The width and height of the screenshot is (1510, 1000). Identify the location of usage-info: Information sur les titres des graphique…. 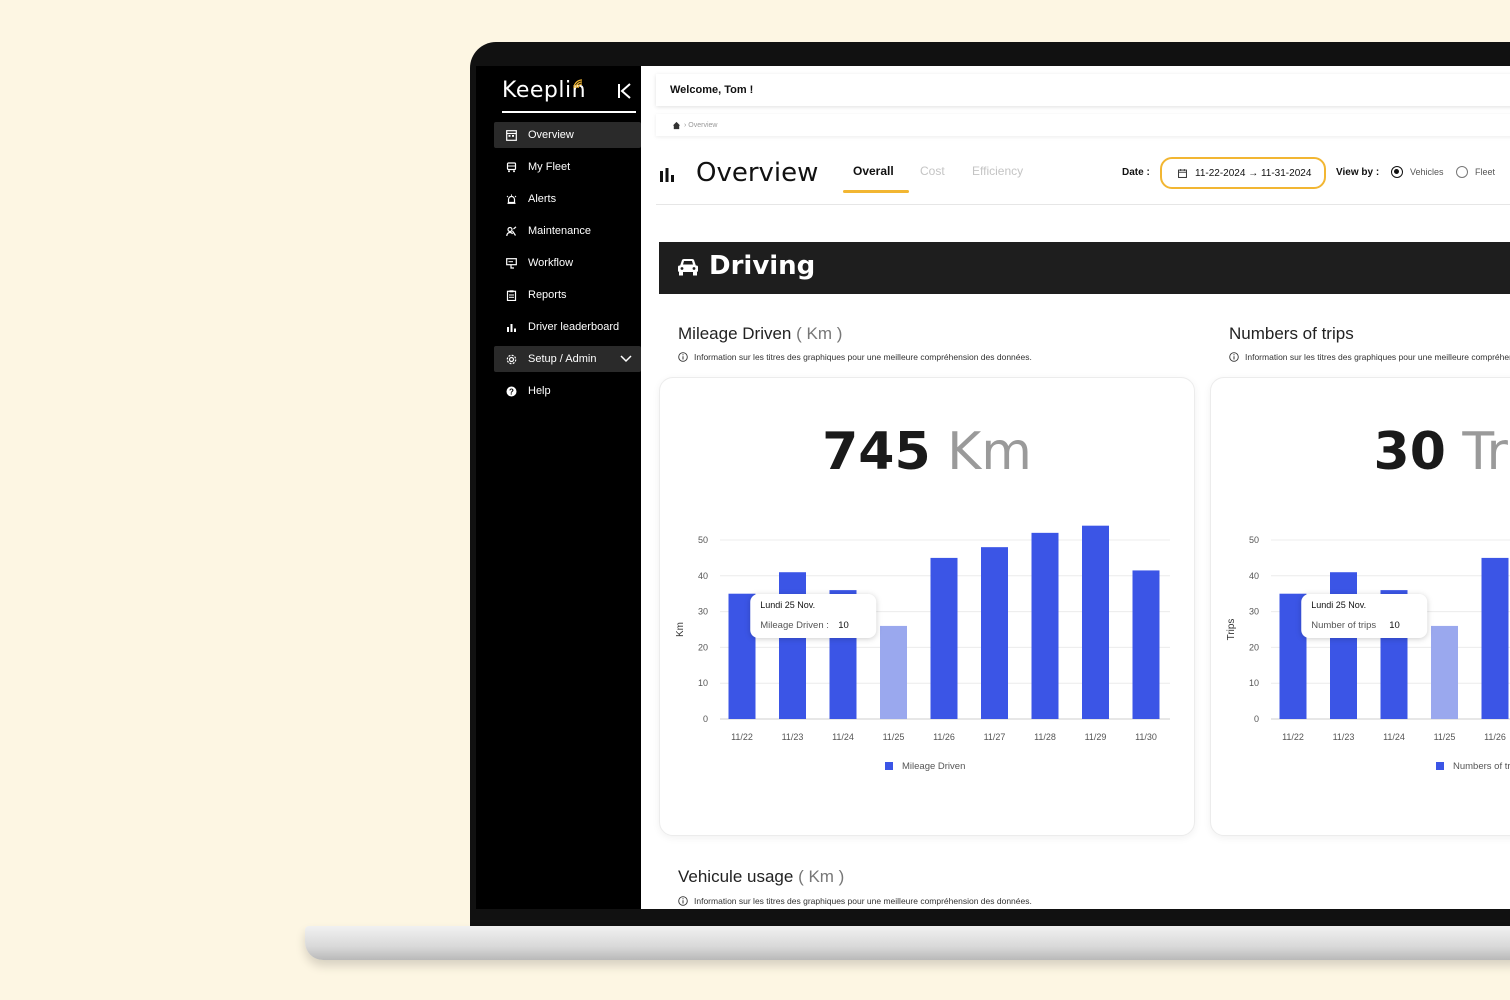
(855, 901).